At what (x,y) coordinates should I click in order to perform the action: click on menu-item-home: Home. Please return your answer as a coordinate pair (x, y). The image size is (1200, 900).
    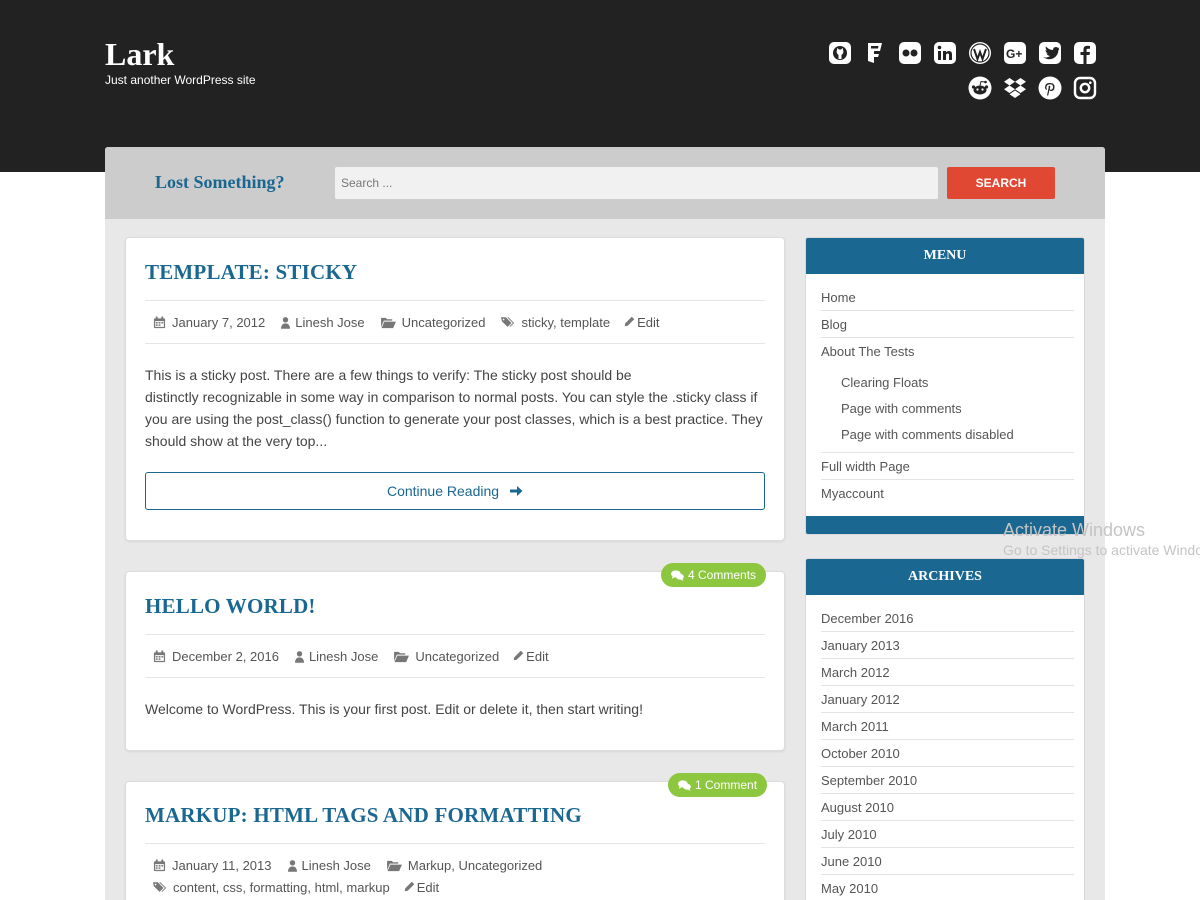
    Looking at the image, I should click on (947, 297).